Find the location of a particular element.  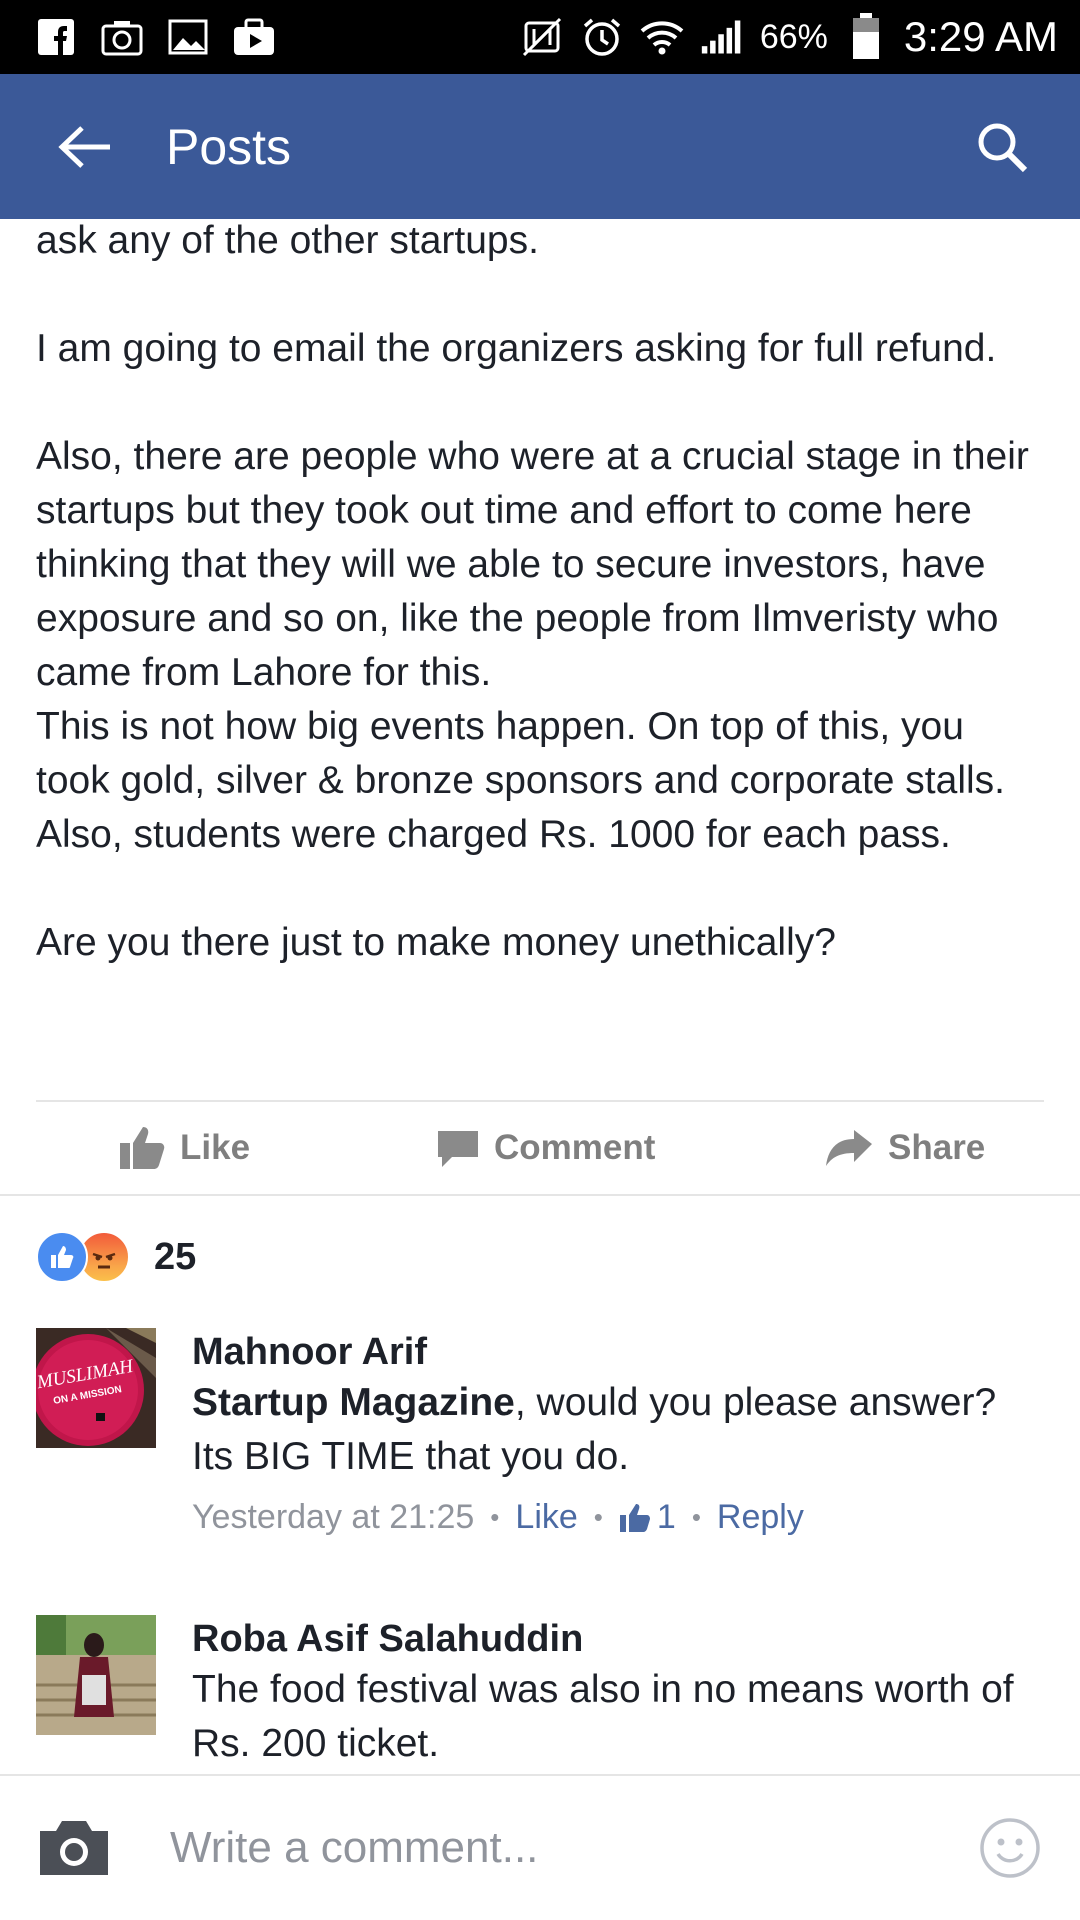

comment-button: Comment is located at coordinates (545, 1148).